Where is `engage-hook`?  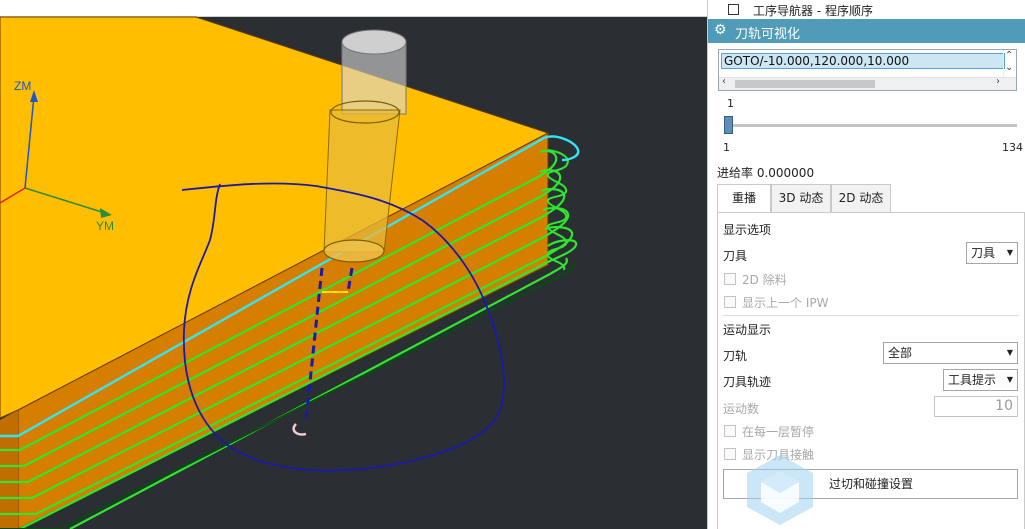
engage-hook is located at coordinates (299, 429).